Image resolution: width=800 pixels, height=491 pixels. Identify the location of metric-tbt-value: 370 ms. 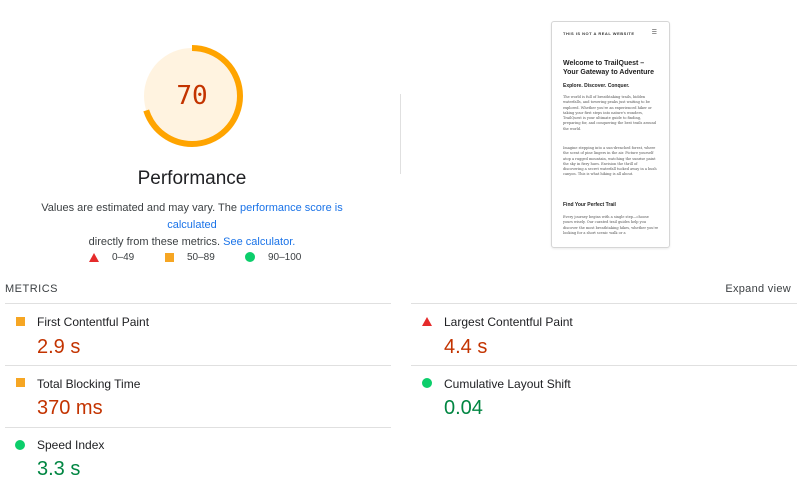
(70, 408).